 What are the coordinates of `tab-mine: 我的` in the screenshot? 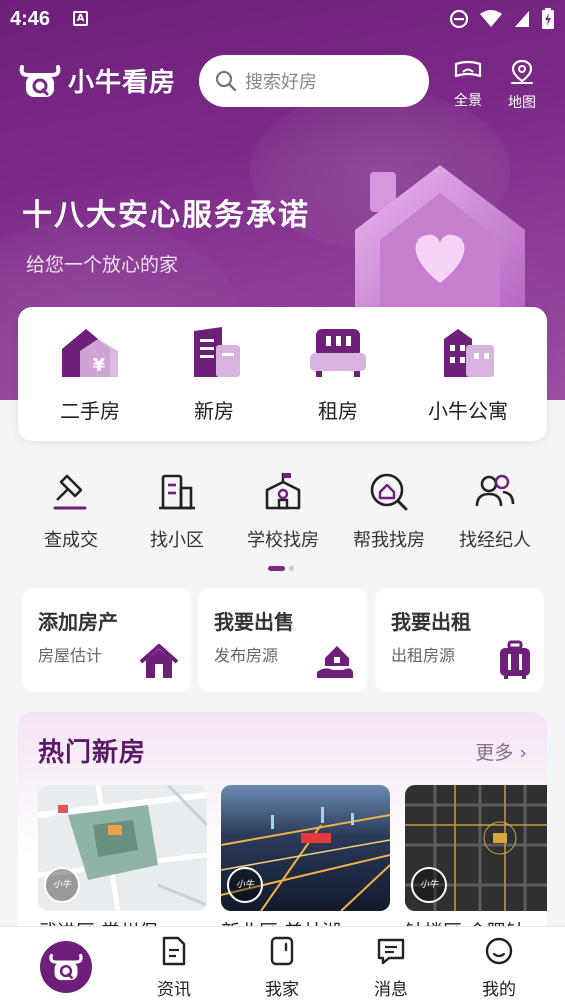 It's located at (499, 967).